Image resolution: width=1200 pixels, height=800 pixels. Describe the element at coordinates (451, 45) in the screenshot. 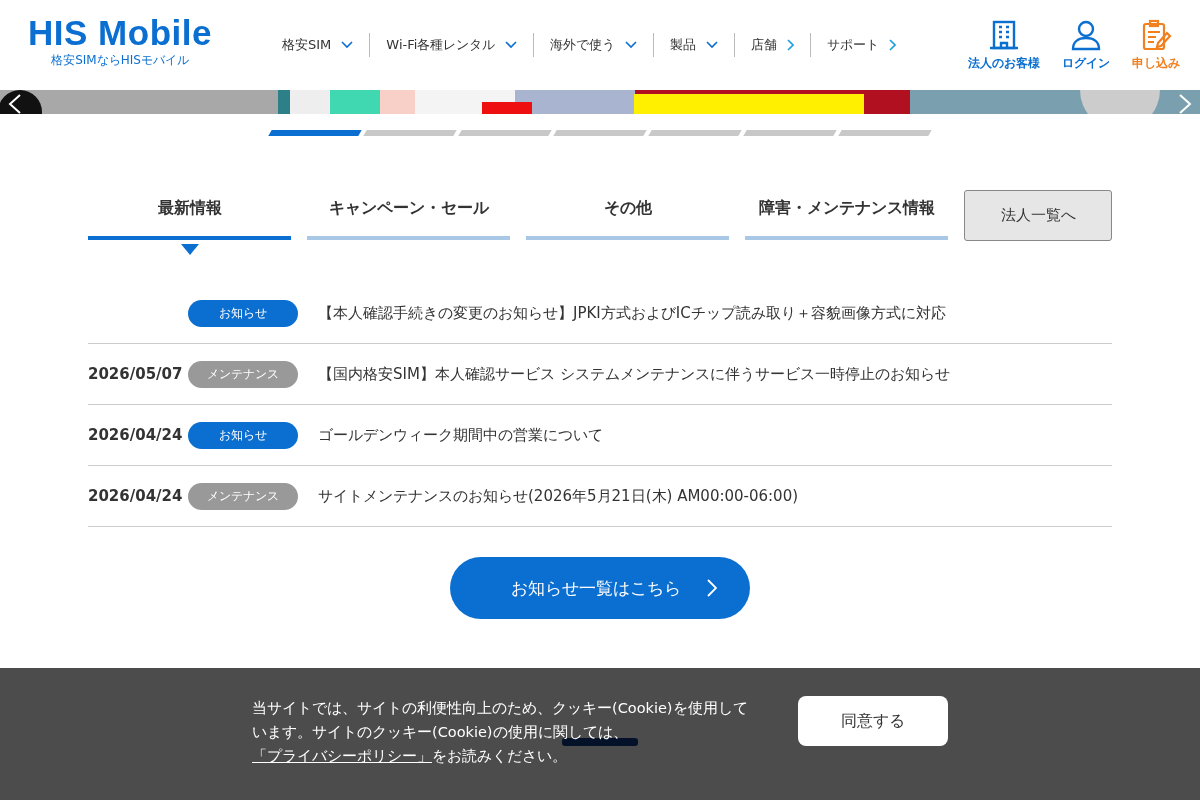

I see `nav-item: Wi-Fi各種レンタル` at that location.